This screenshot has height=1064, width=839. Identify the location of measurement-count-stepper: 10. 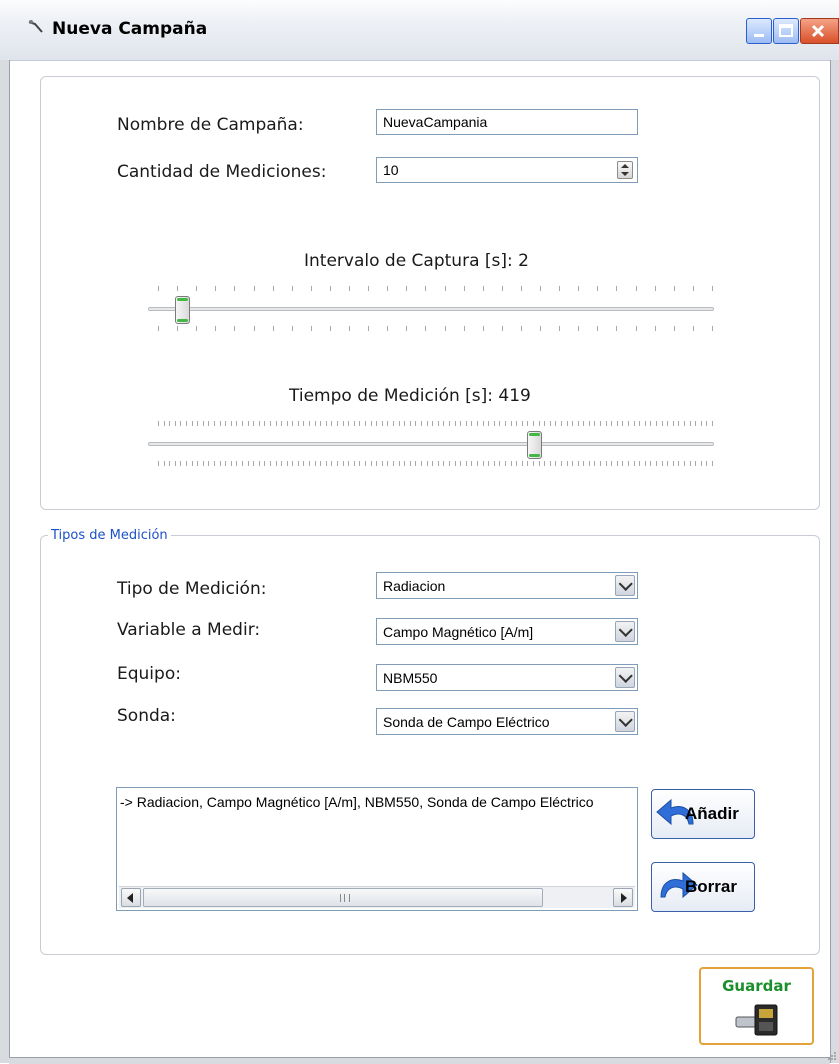
(507, 170).